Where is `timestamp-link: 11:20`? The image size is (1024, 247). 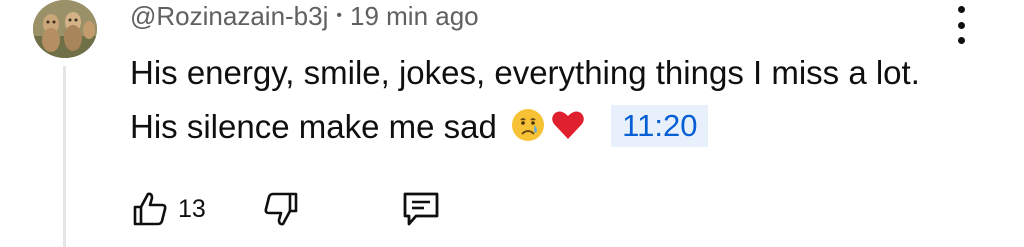 timestamp-link: 11:20 is located at coordinates (660, 126).